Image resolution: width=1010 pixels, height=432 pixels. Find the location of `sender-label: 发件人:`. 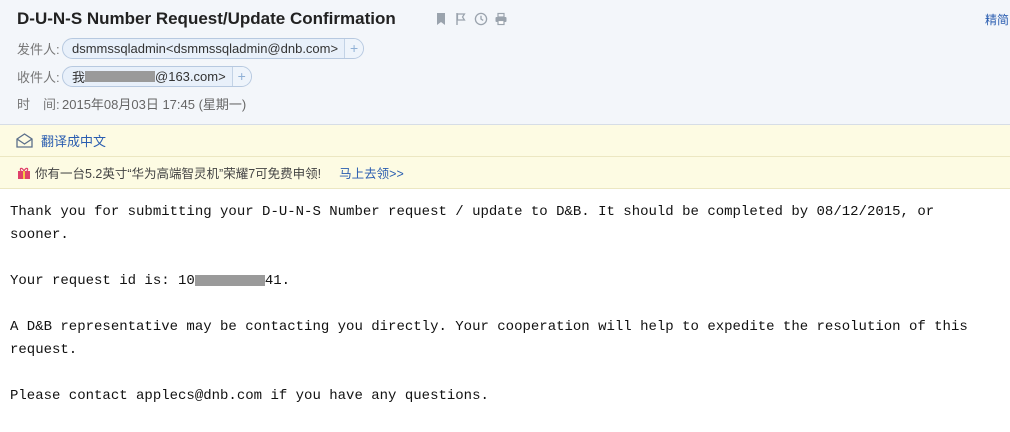

sender-label: 发件人: is located at coordinates (38, 49).